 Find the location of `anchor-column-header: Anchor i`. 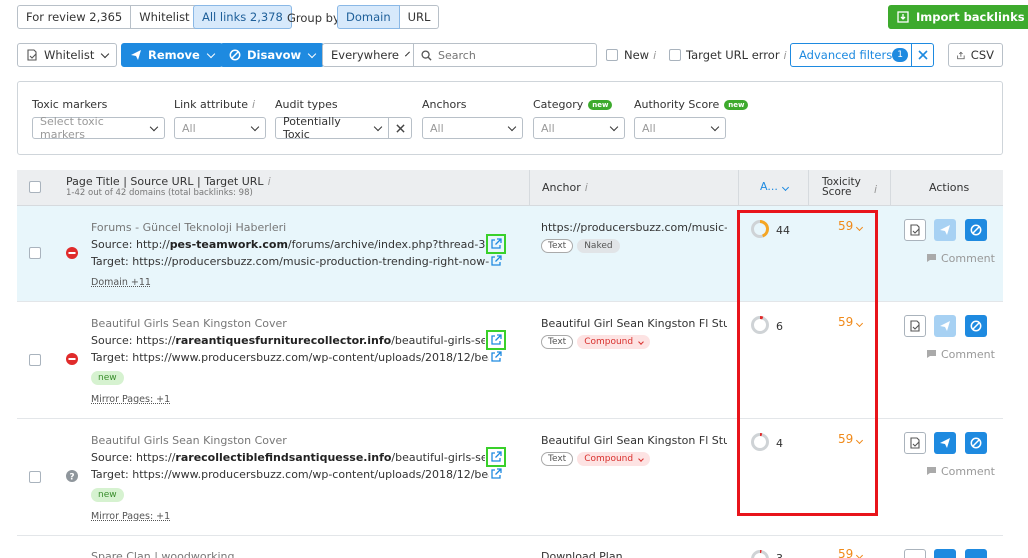

anchor-column-header: Anchor i is located at coordinates (565, 187).